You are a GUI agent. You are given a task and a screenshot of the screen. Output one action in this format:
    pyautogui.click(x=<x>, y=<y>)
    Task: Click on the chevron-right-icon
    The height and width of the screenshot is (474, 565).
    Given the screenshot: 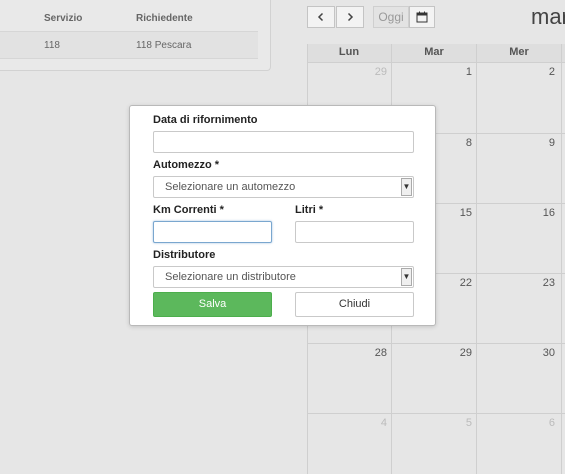 What is the action you would take?
    pyautogui.click(x=350, y=17)
    